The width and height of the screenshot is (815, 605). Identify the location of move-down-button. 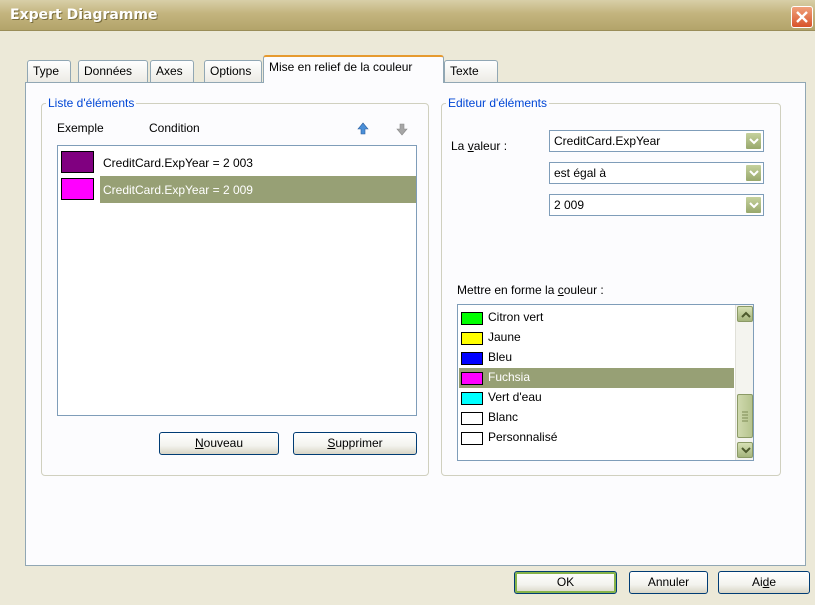
(402, 129).